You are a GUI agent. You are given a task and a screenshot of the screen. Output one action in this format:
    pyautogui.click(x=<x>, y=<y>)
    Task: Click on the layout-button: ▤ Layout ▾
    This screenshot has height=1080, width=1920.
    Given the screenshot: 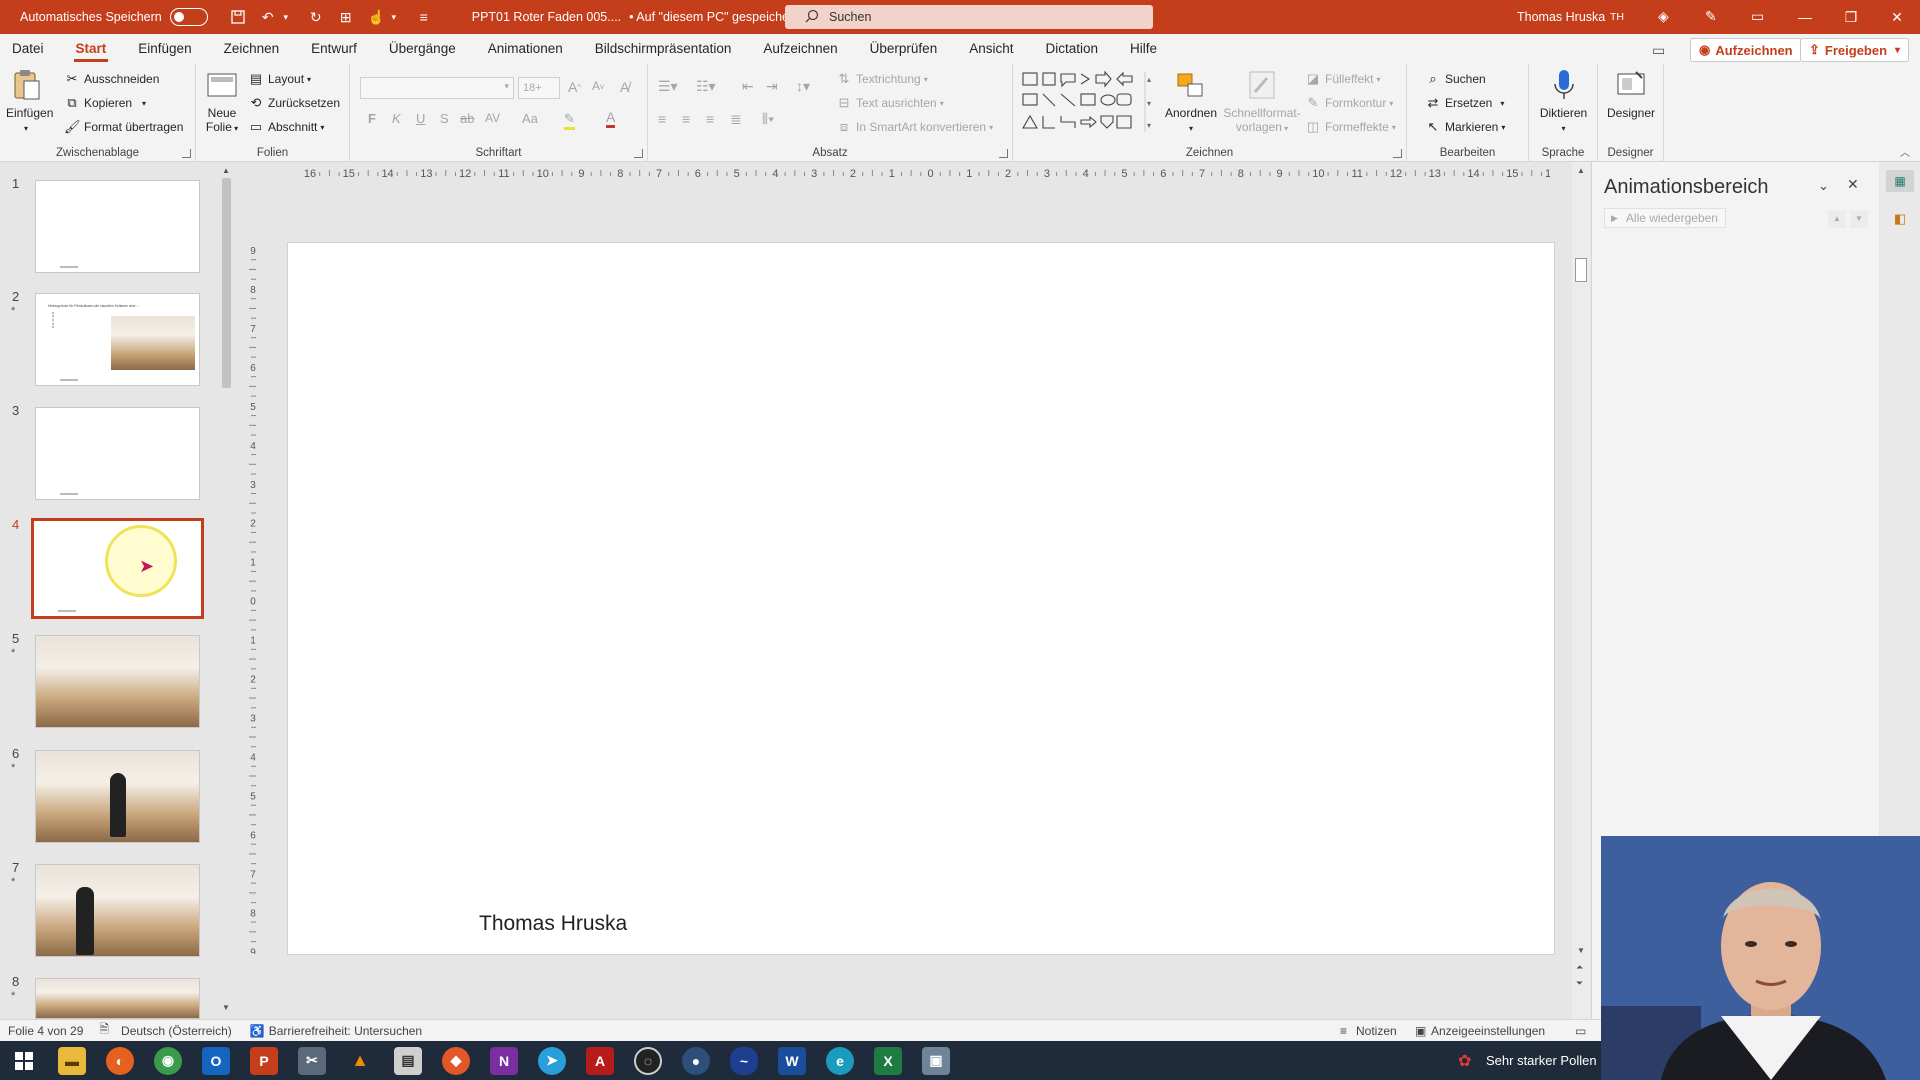 What is the action you would take?
    pyautogui.click(x=279, y=79)
    